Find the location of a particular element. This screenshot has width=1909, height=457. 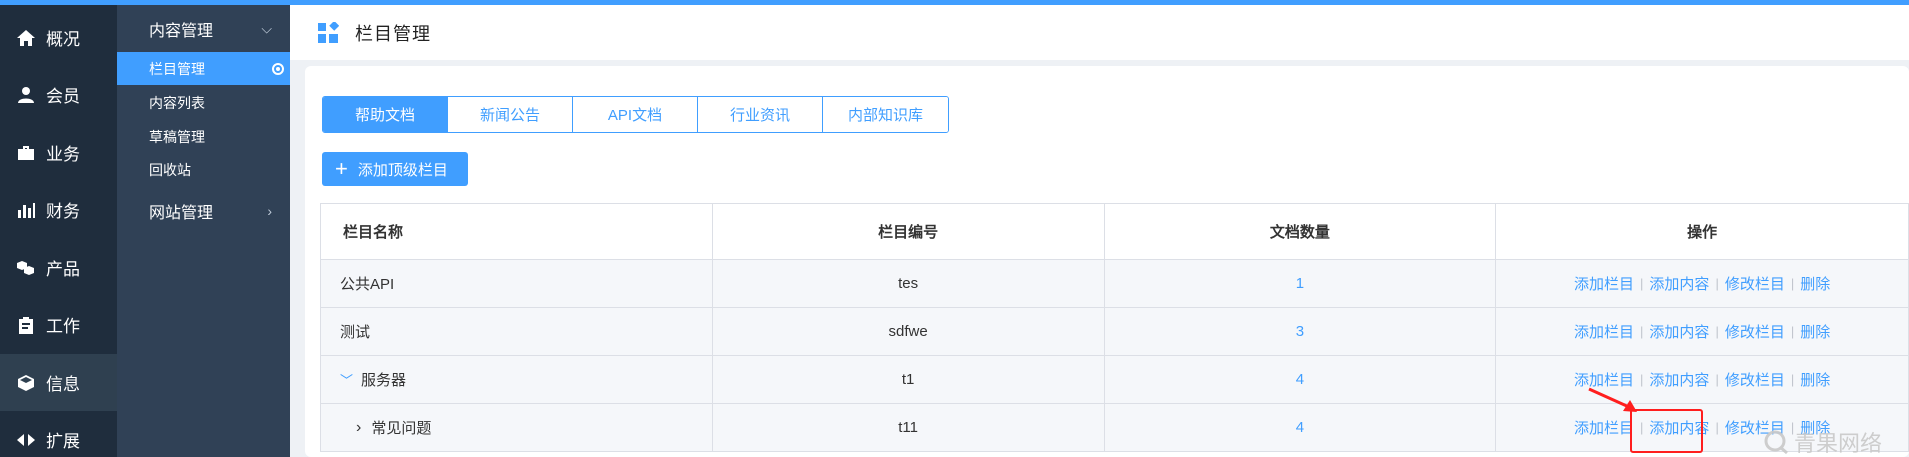

nav-group-website: 网站管理 › is located at coordinates (203, 211).